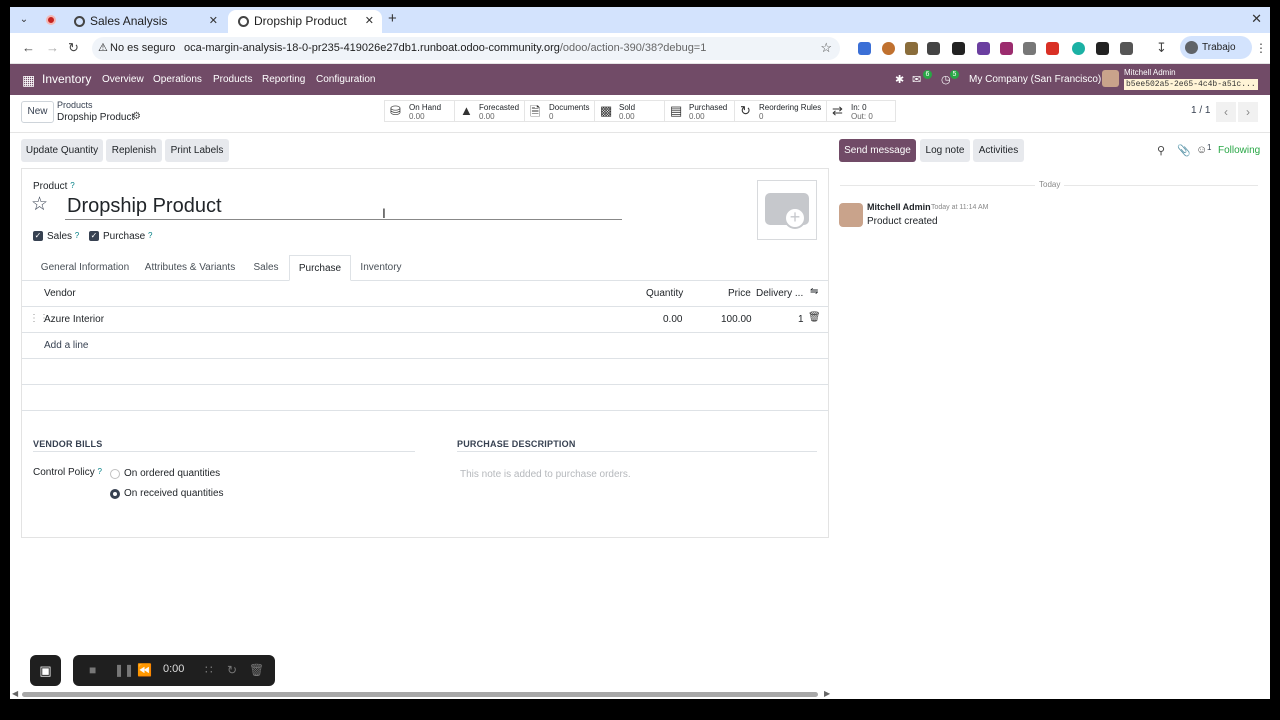  What do you see at coordinates (392, 18) in the screenshot?
I see `new-tab-icon: +` at bounding box center [392, 18].